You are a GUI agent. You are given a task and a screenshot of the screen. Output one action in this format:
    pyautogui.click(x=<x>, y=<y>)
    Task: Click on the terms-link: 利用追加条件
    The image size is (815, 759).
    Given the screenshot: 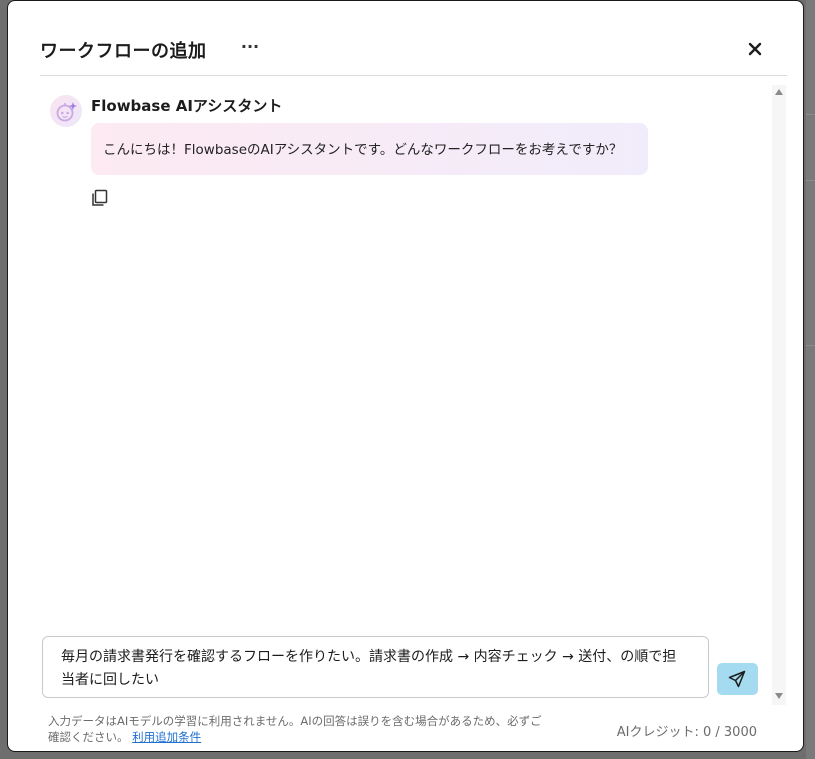 What is the action you would take?
    pyautogui.click(x=166, y=737)
    